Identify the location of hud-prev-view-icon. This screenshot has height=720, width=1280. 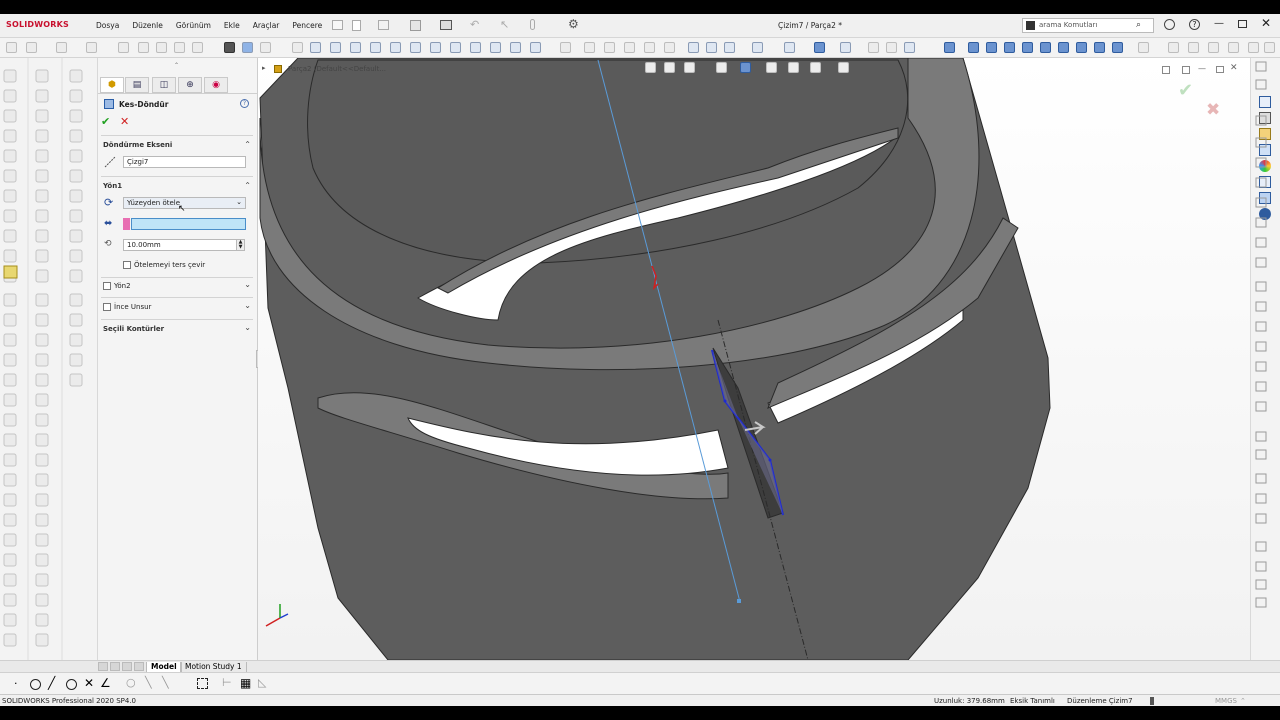
(689, 67).